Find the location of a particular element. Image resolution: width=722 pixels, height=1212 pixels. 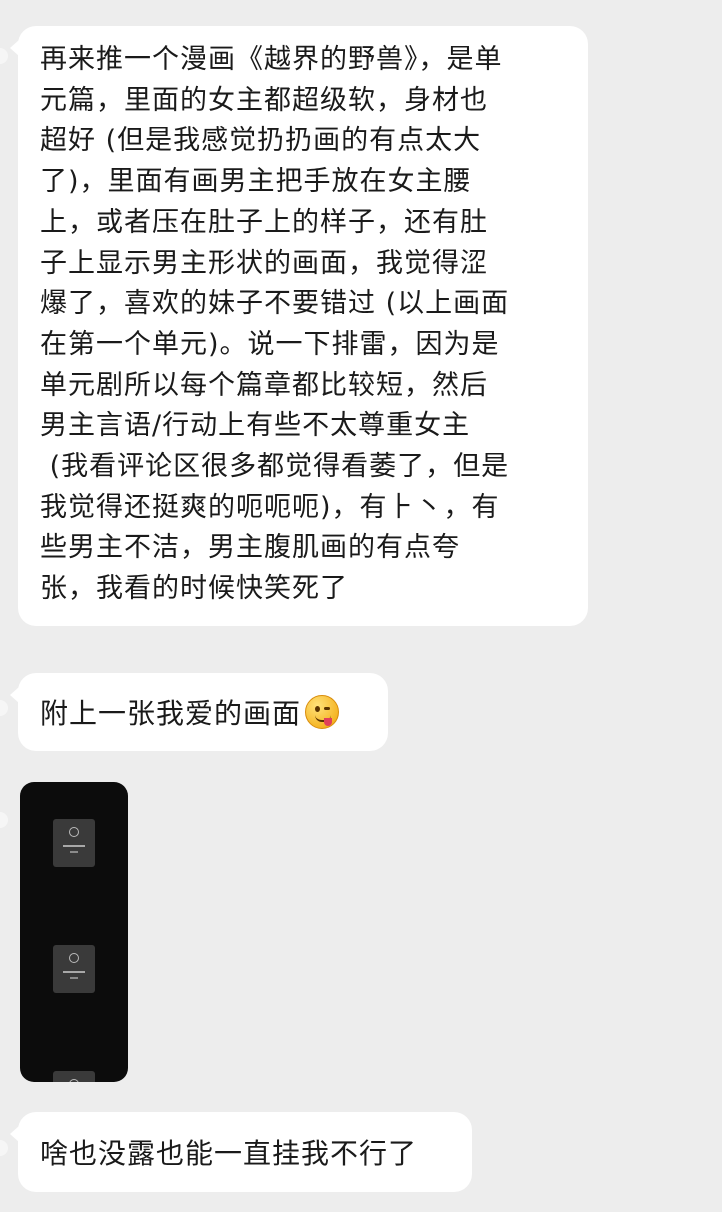

tongue-out-emoji-icon is located at coordinates (322, 712).